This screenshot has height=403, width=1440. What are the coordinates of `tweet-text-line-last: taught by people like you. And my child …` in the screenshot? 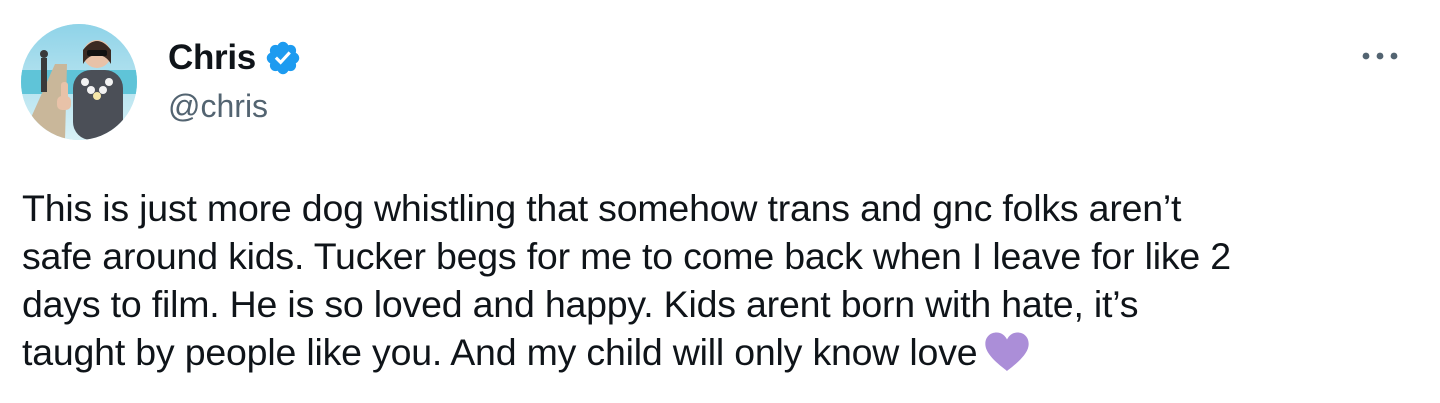 It's located at (722, 352).